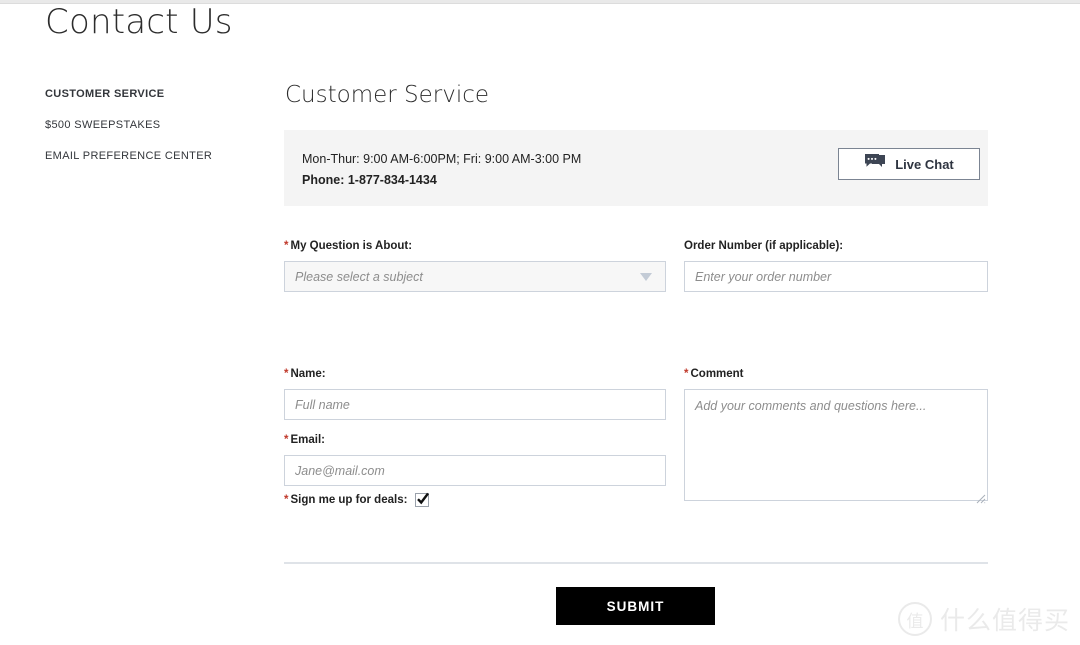 This screenshot has width=1080, height=645. I want to click on sidebar-item-label: EMAIL PREFERENCE CENTER, so click(129, 156).